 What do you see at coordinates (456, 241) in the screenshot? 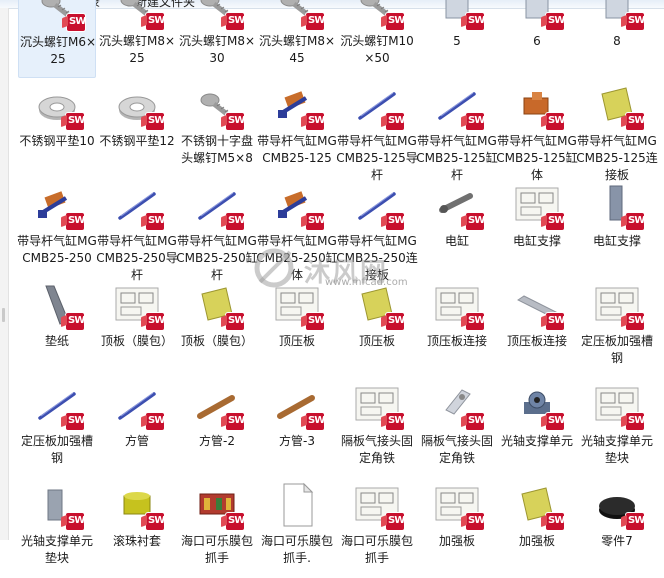
I see `file-label: 电缸` at bounding box center [456, 241].